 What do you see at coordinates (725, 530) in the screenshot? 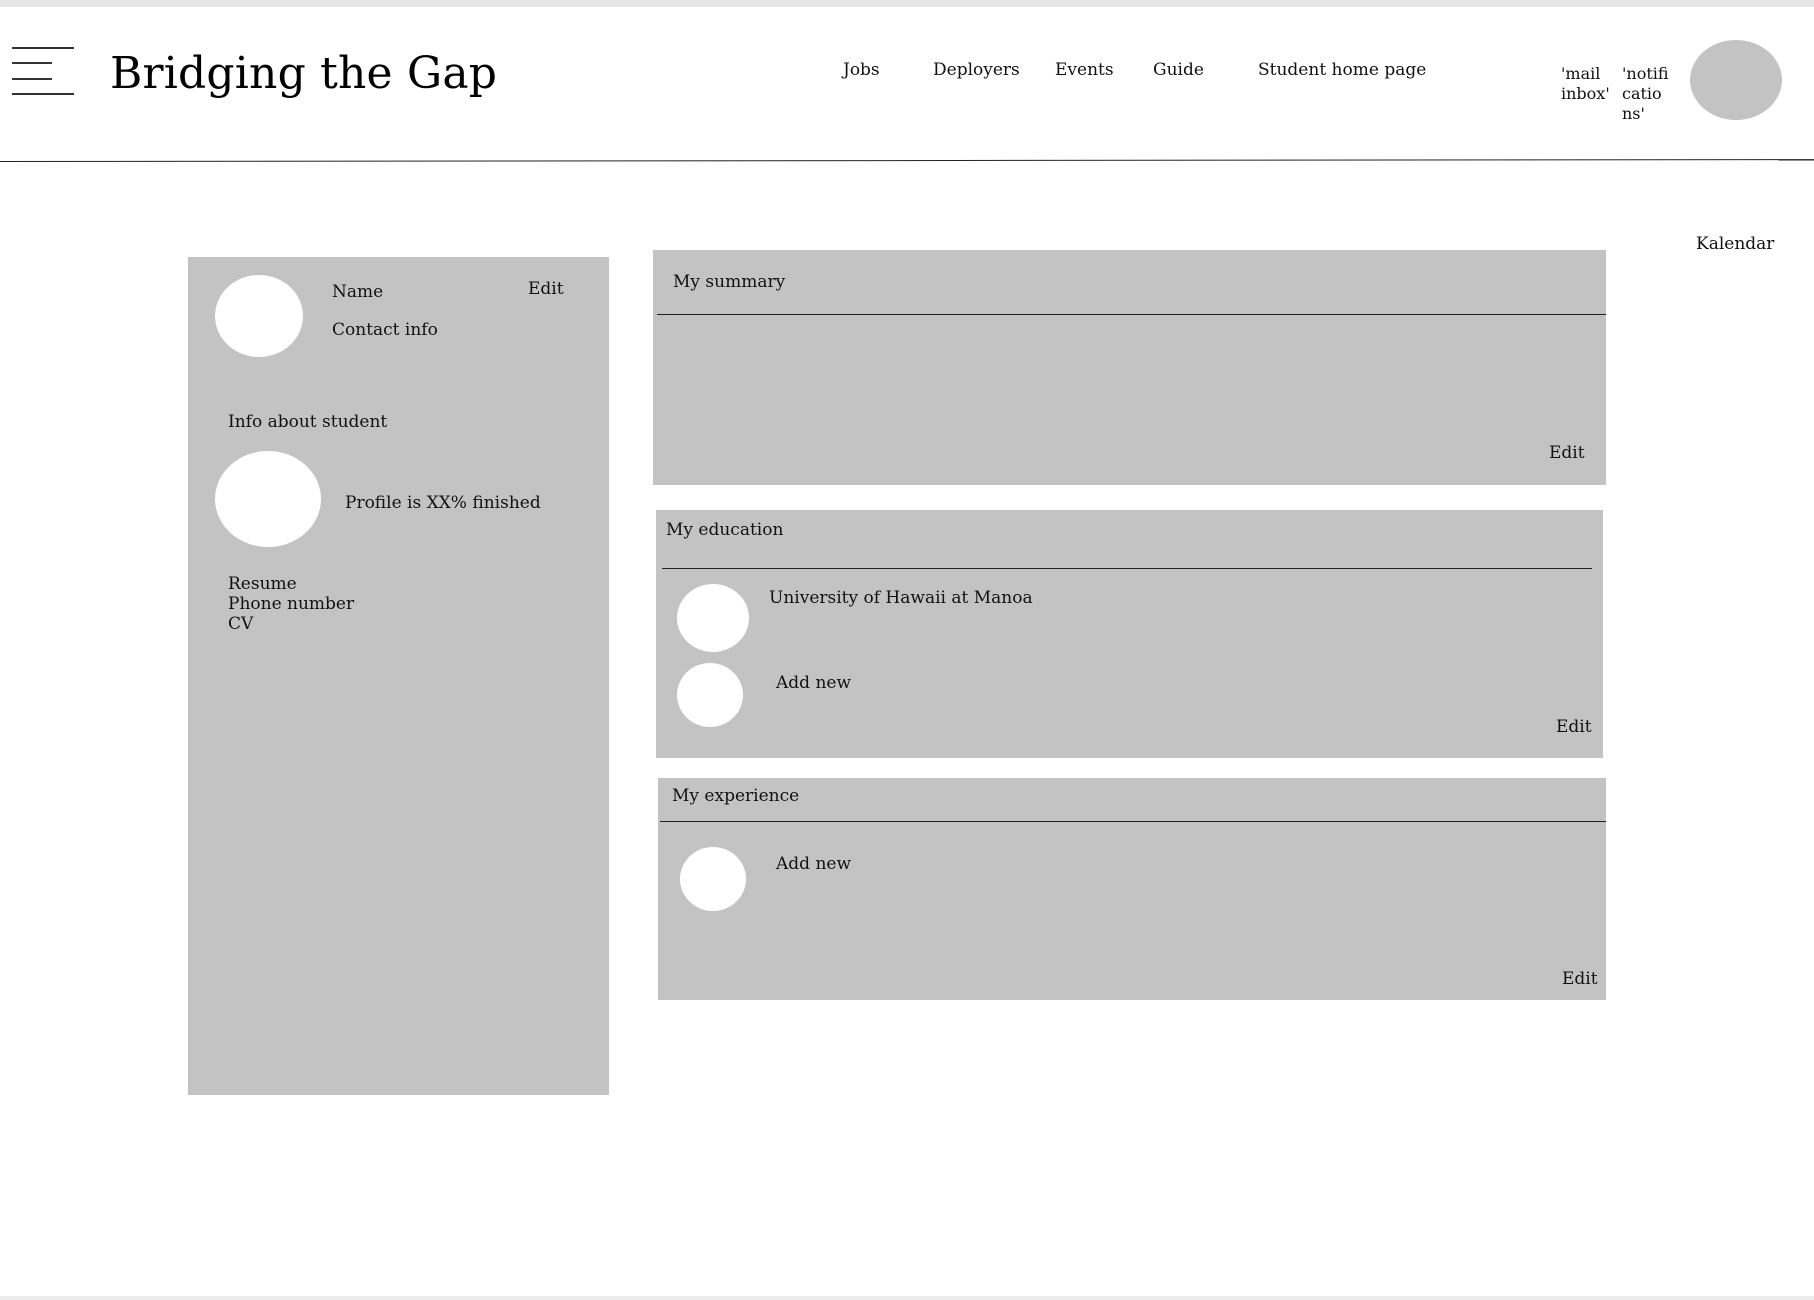
I see `education-title: My education` at bounding box center [725, 530].